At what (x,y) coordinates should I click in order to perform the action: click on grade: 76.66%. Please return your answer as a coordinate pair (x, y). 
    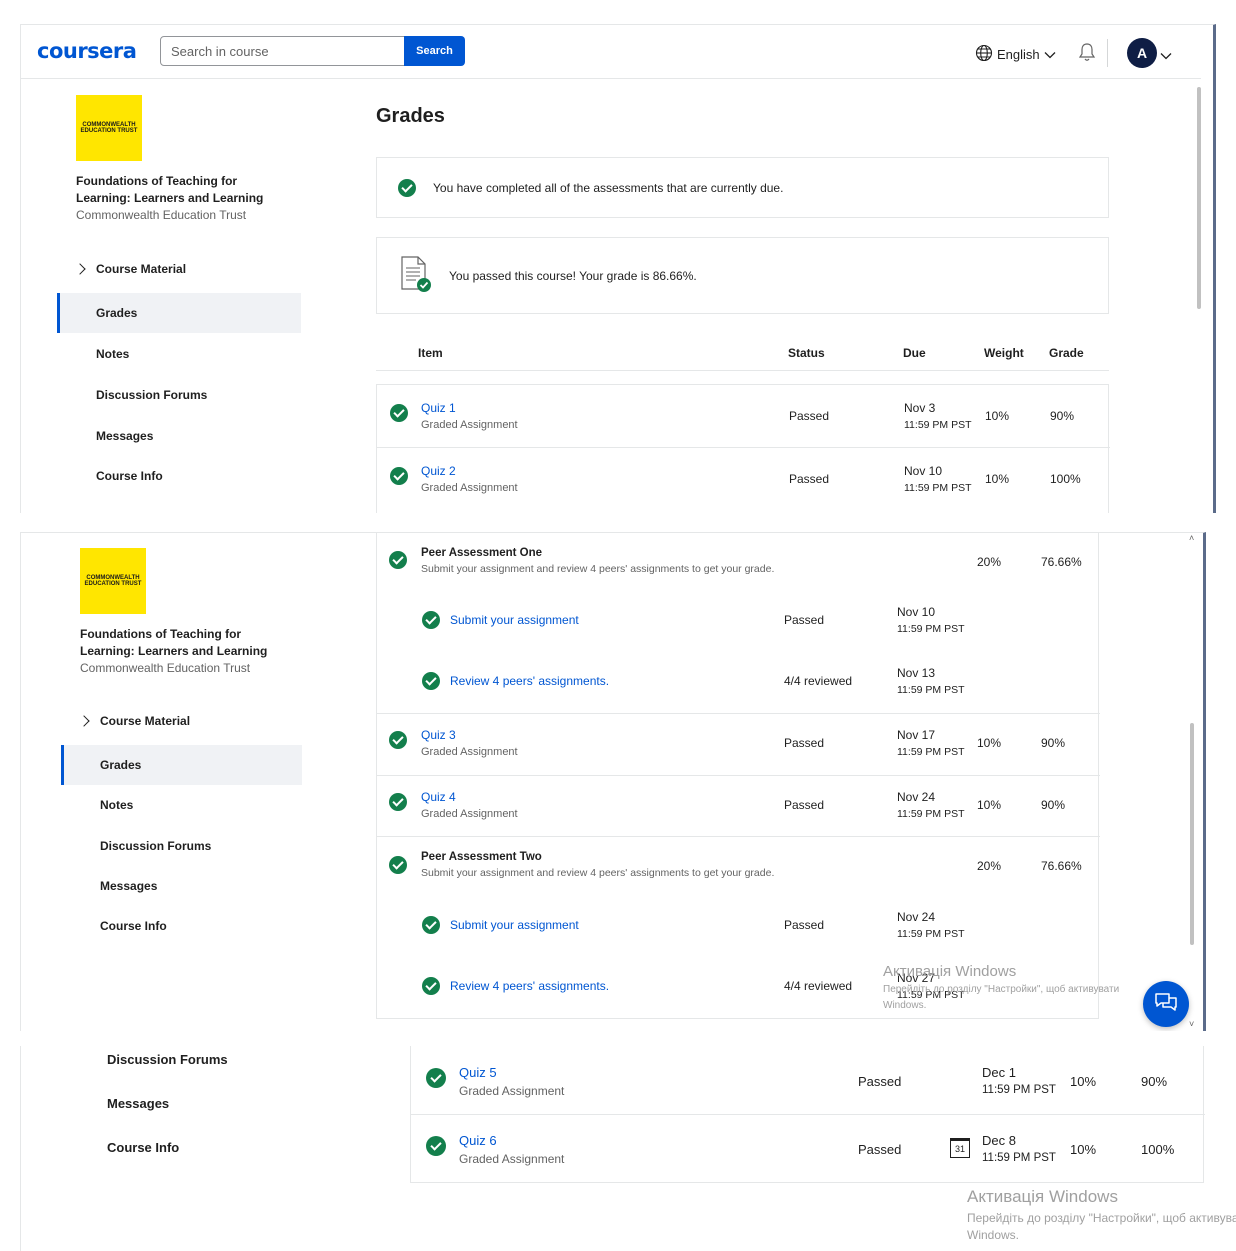
    Looking at the image, I should click on (1061, 866).